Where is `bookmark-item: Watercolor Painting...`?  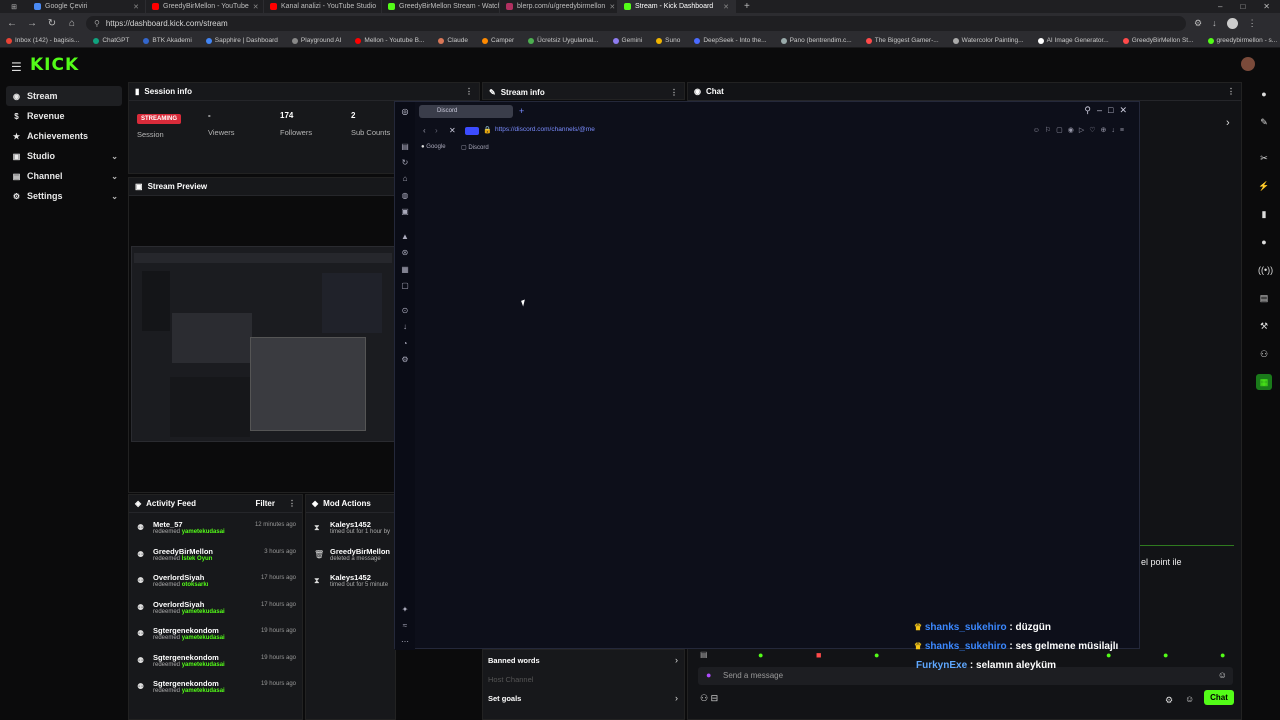 bookmark-item: Watercolor Painting... is located at coordinates (988, 40).